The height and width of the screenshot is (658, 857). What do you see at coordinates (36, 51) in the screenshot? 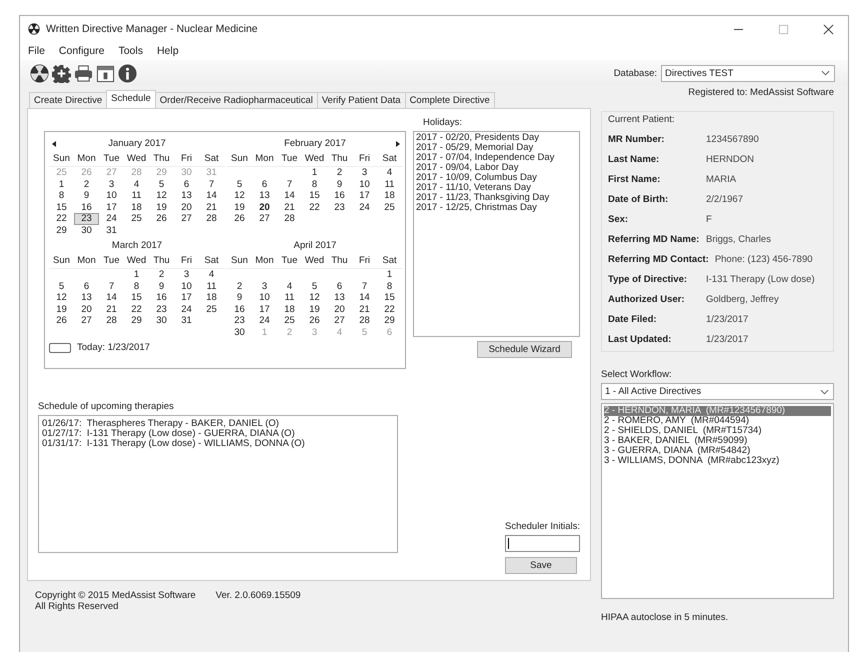
I see `menu-item: File` at bounding box center [36, 51].